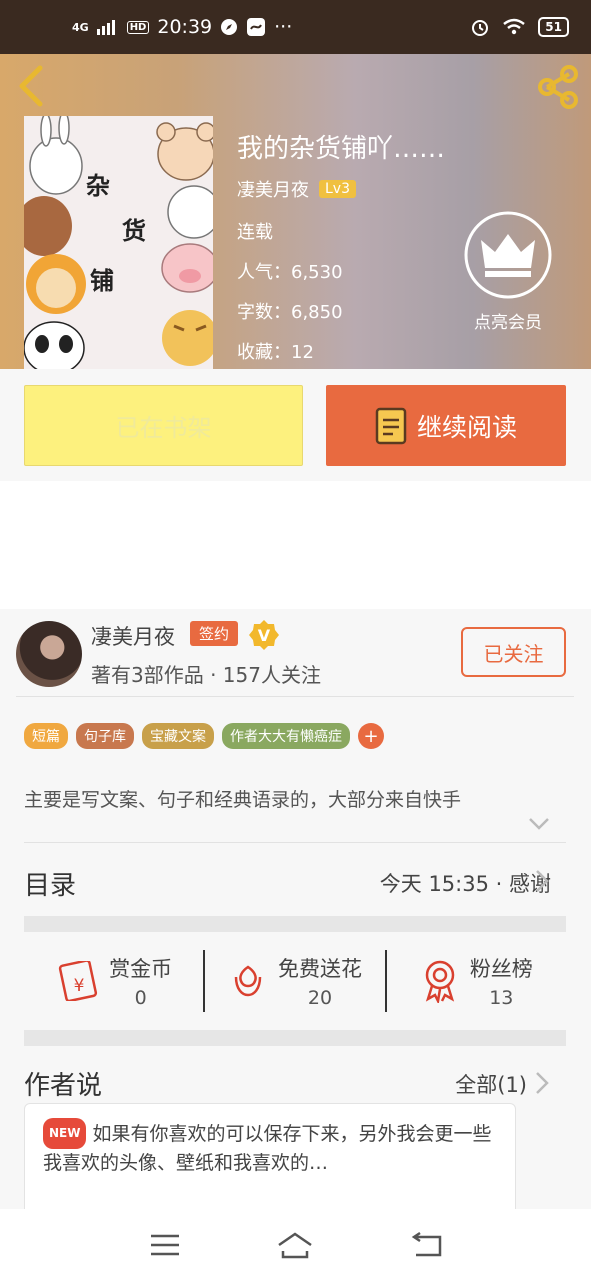  I want to click on signal-bars-icon, so click(105, 27).